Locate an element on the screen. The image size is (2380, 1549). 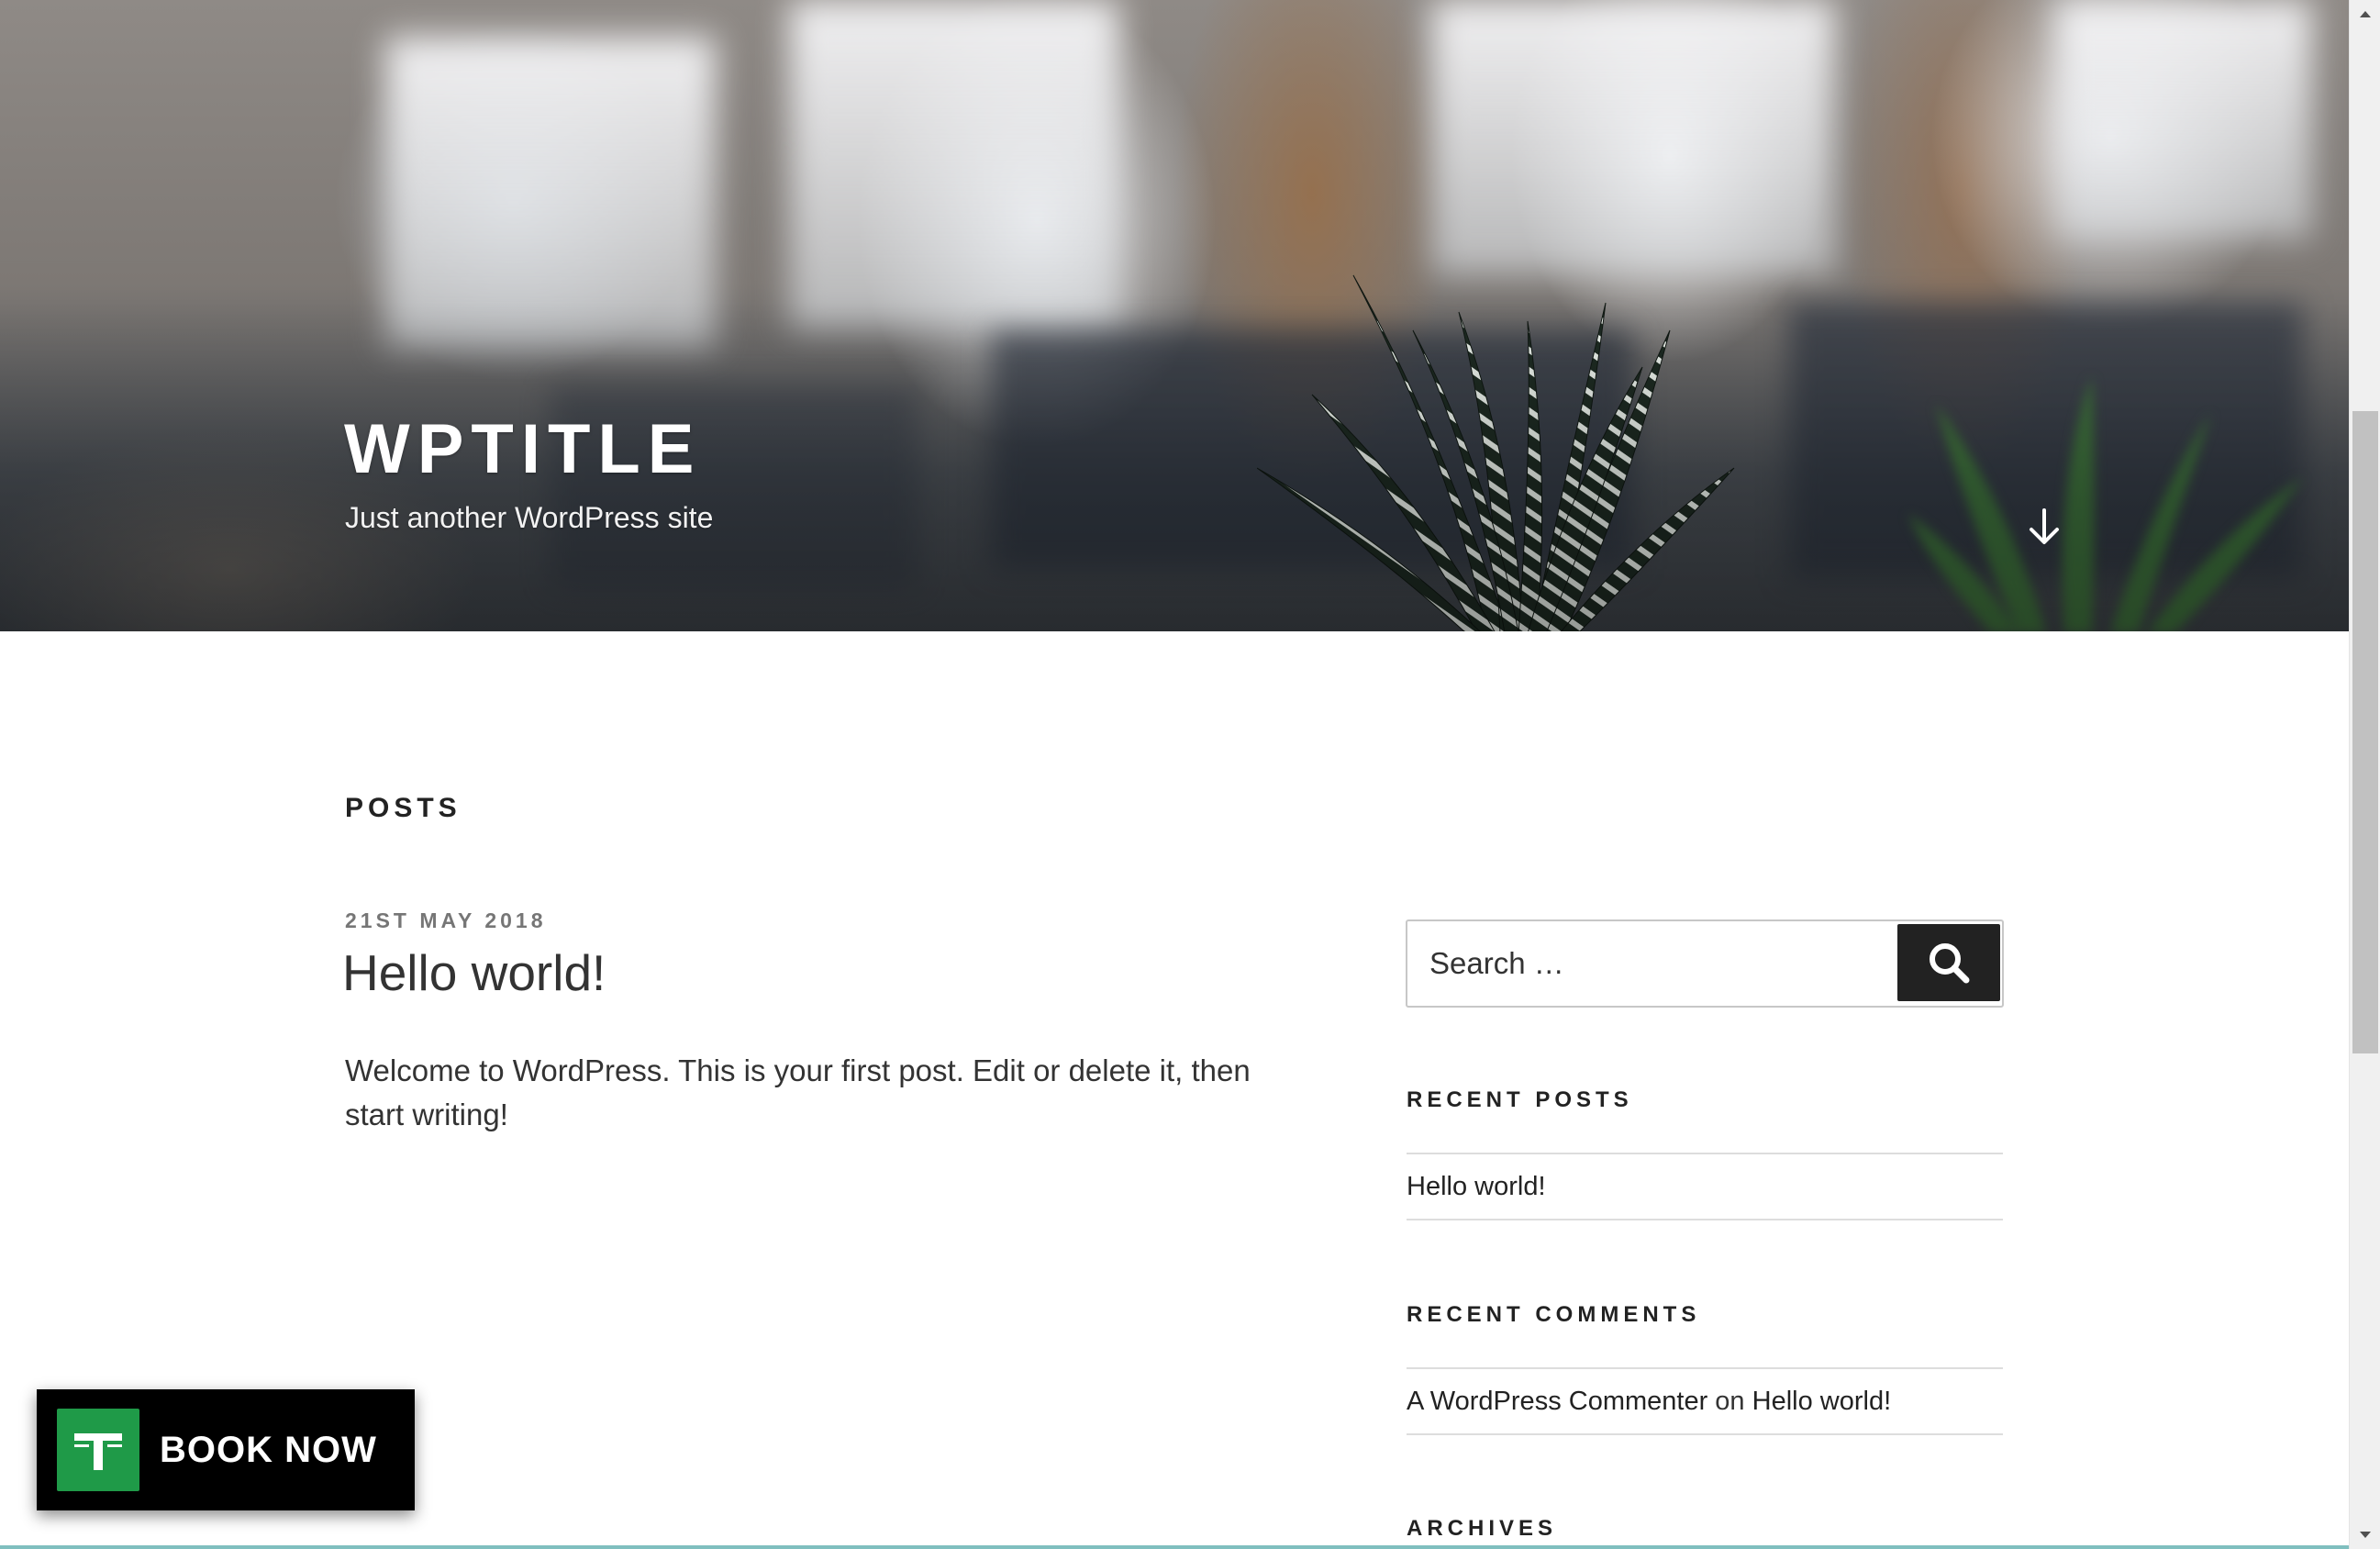
comment-author-link: A WordPress Commenter is located at coordinates (1557, 1401).